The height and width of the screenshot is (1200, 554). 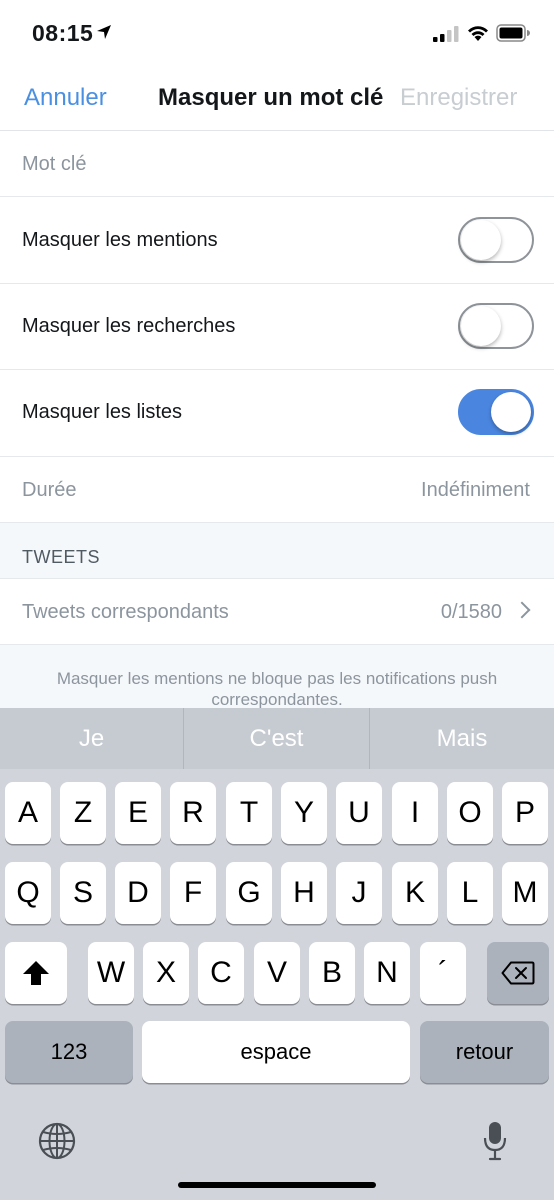 I want to click on home-indicator, so click(x=277, y=1185).